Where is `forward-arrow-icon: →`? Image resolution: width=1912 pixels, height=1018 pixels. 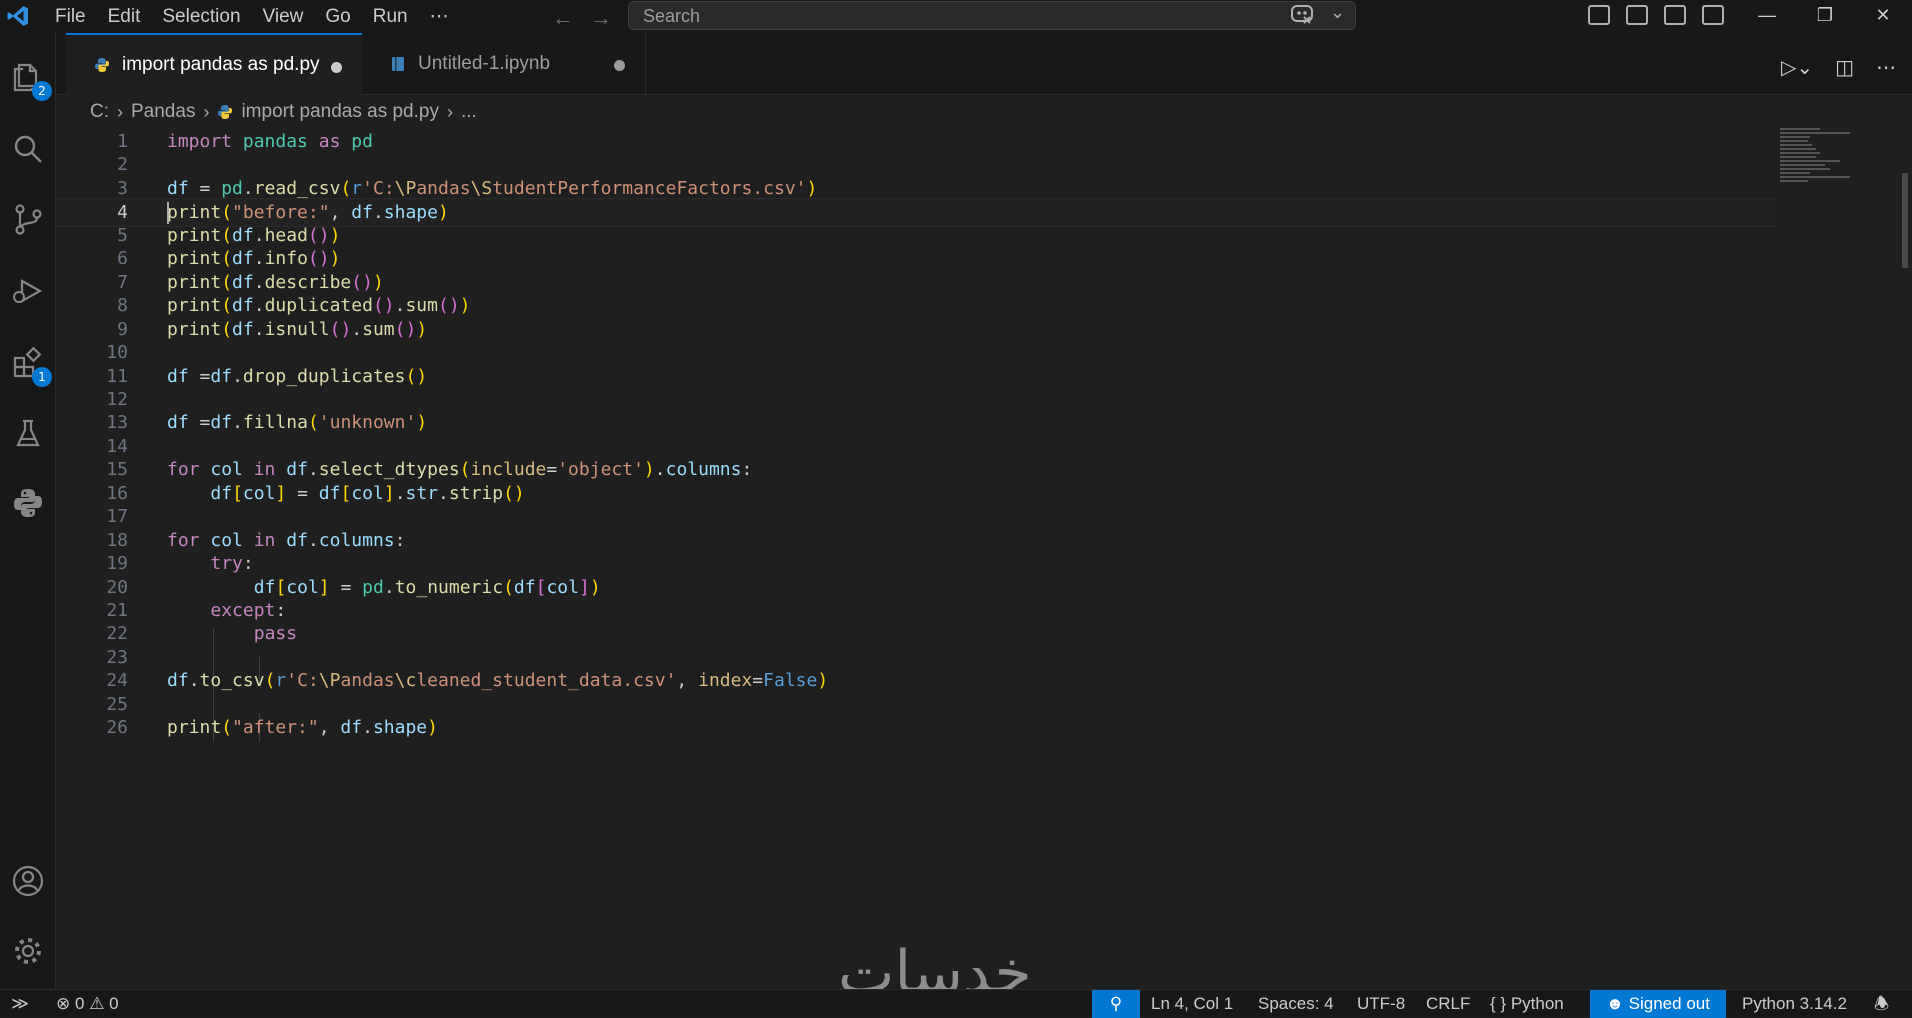
forward-arrow-icon: → is located at coordinates (601, 18).